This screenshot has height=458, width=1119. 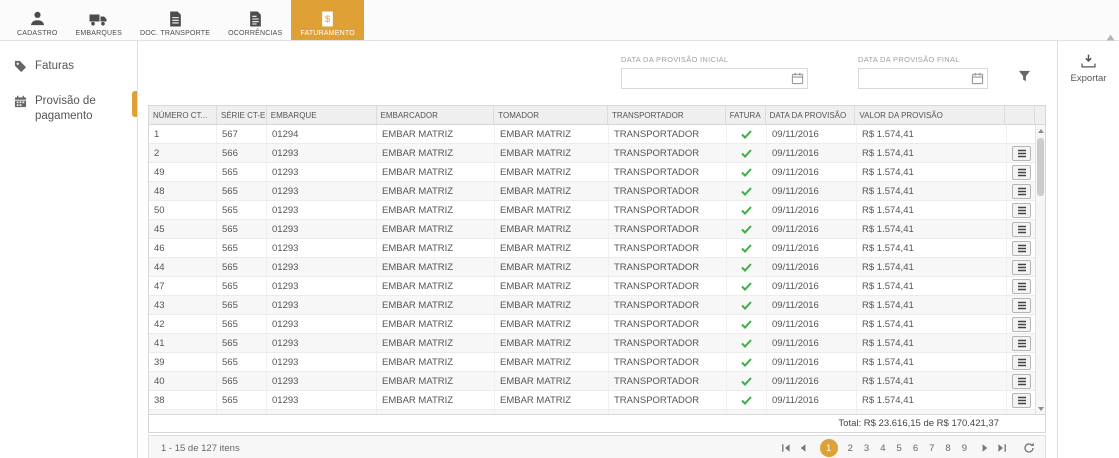 What do you see at coordinates (68, 68) in the screenshot?
I see `sidebar-item-faturas: Faturas` at bounding box center [68, 68].